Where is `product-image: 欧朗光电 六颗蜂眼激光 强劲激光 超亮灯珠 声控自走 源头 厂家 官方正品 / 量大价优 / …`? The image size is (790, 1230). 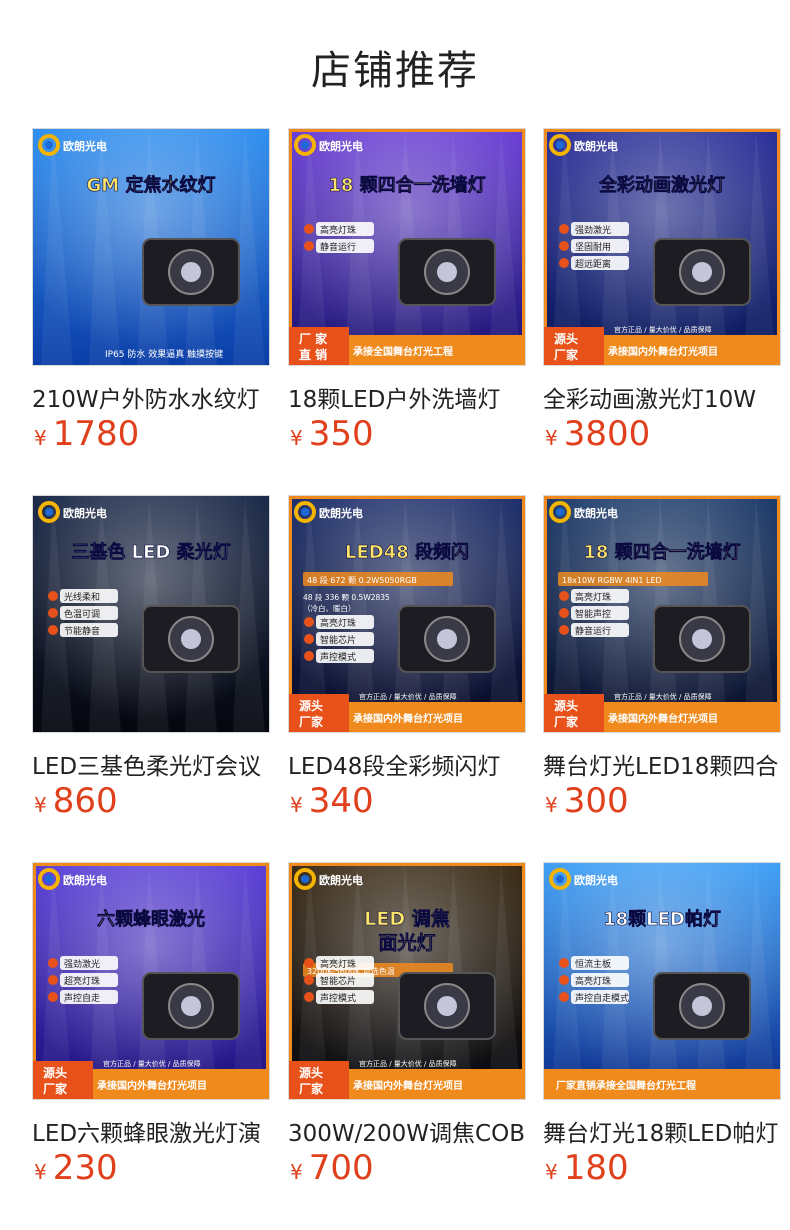 product-image: 欧朗光电 六颗蜂眼激光 强劲激光 超亮灯珠 声控自走 源头 厂家 官方正品 / 量大价优 / … is located at coordinates (151, 981).